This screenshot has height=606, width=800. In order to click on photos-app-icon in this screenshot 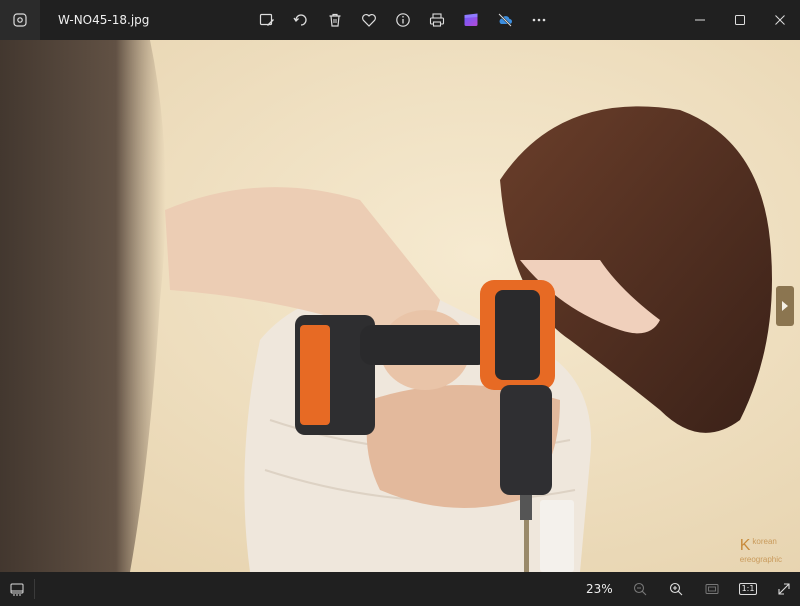, I will do `click(20, 20)`.